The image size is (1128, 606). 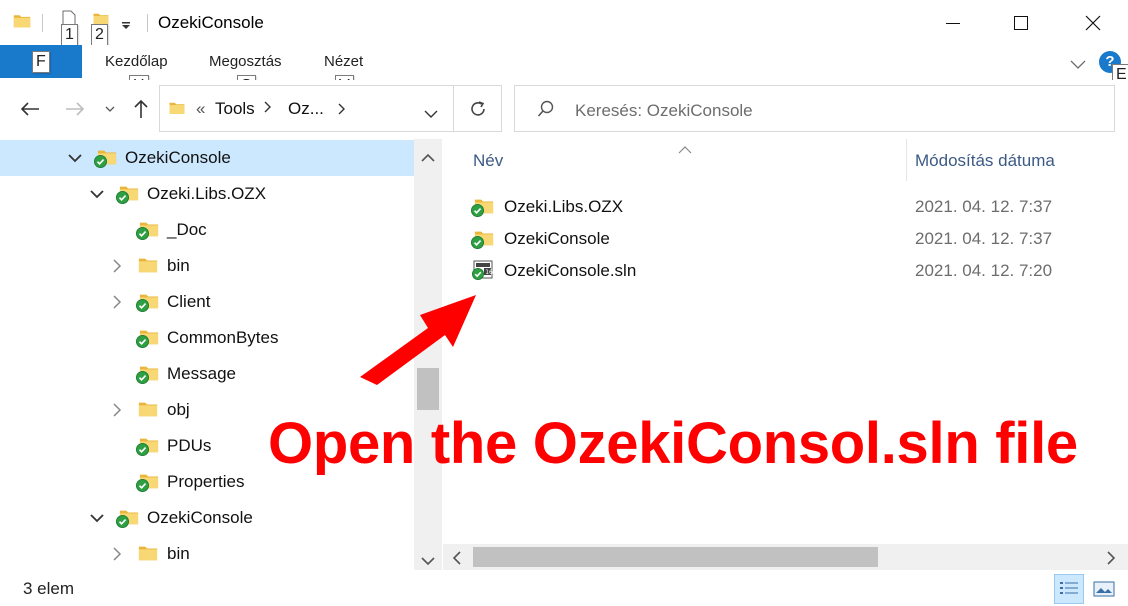 I want to click on minimize-button, so click(x=953, y=22).